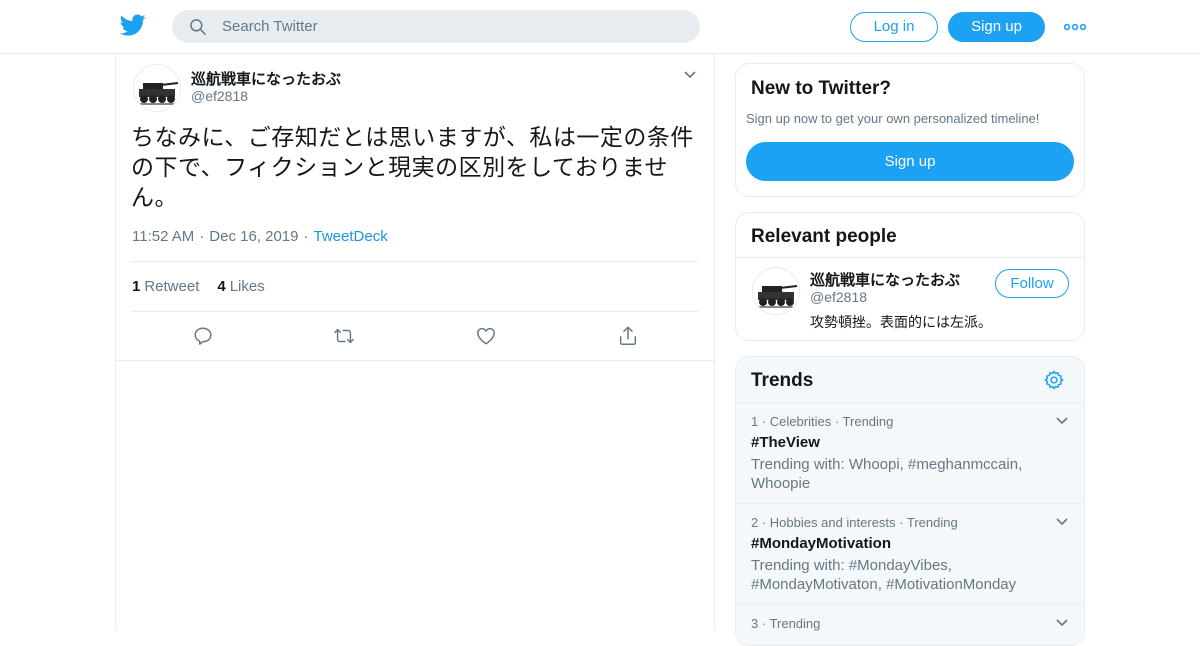  I want to click on tweet-meta: 11:52 AM · Dec 16, 2019 · TweetDeck, so click(260, 236).